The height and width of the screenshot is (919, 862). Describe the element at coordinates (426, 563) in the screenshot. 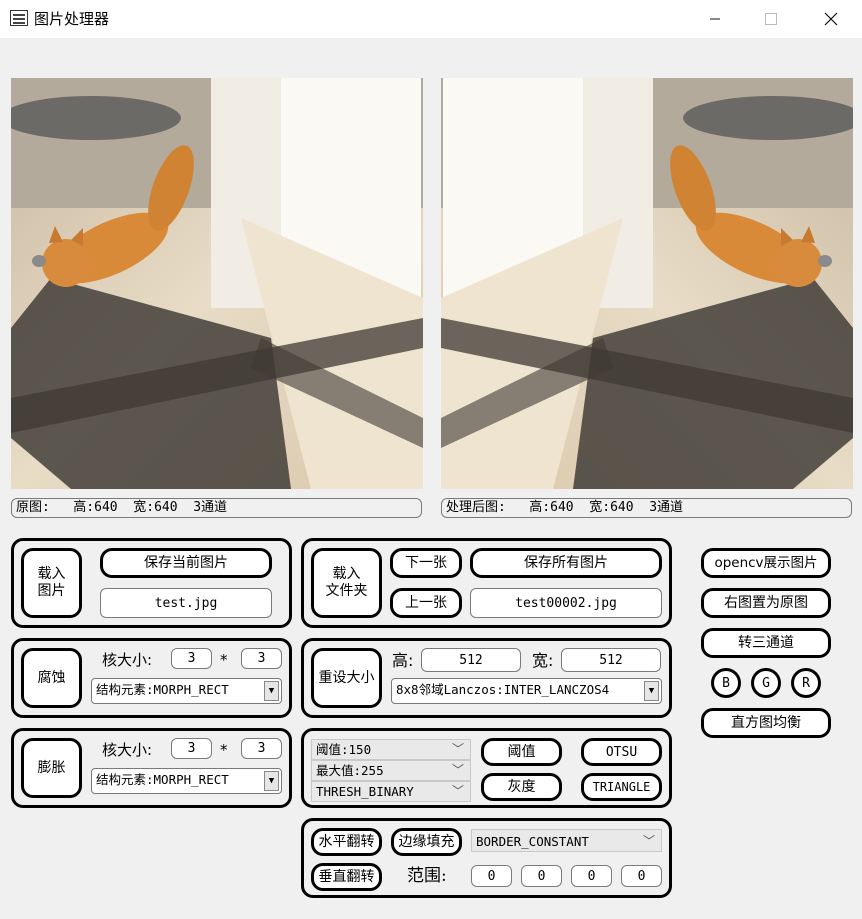

I see `next-image-button: 下一张` at that location.